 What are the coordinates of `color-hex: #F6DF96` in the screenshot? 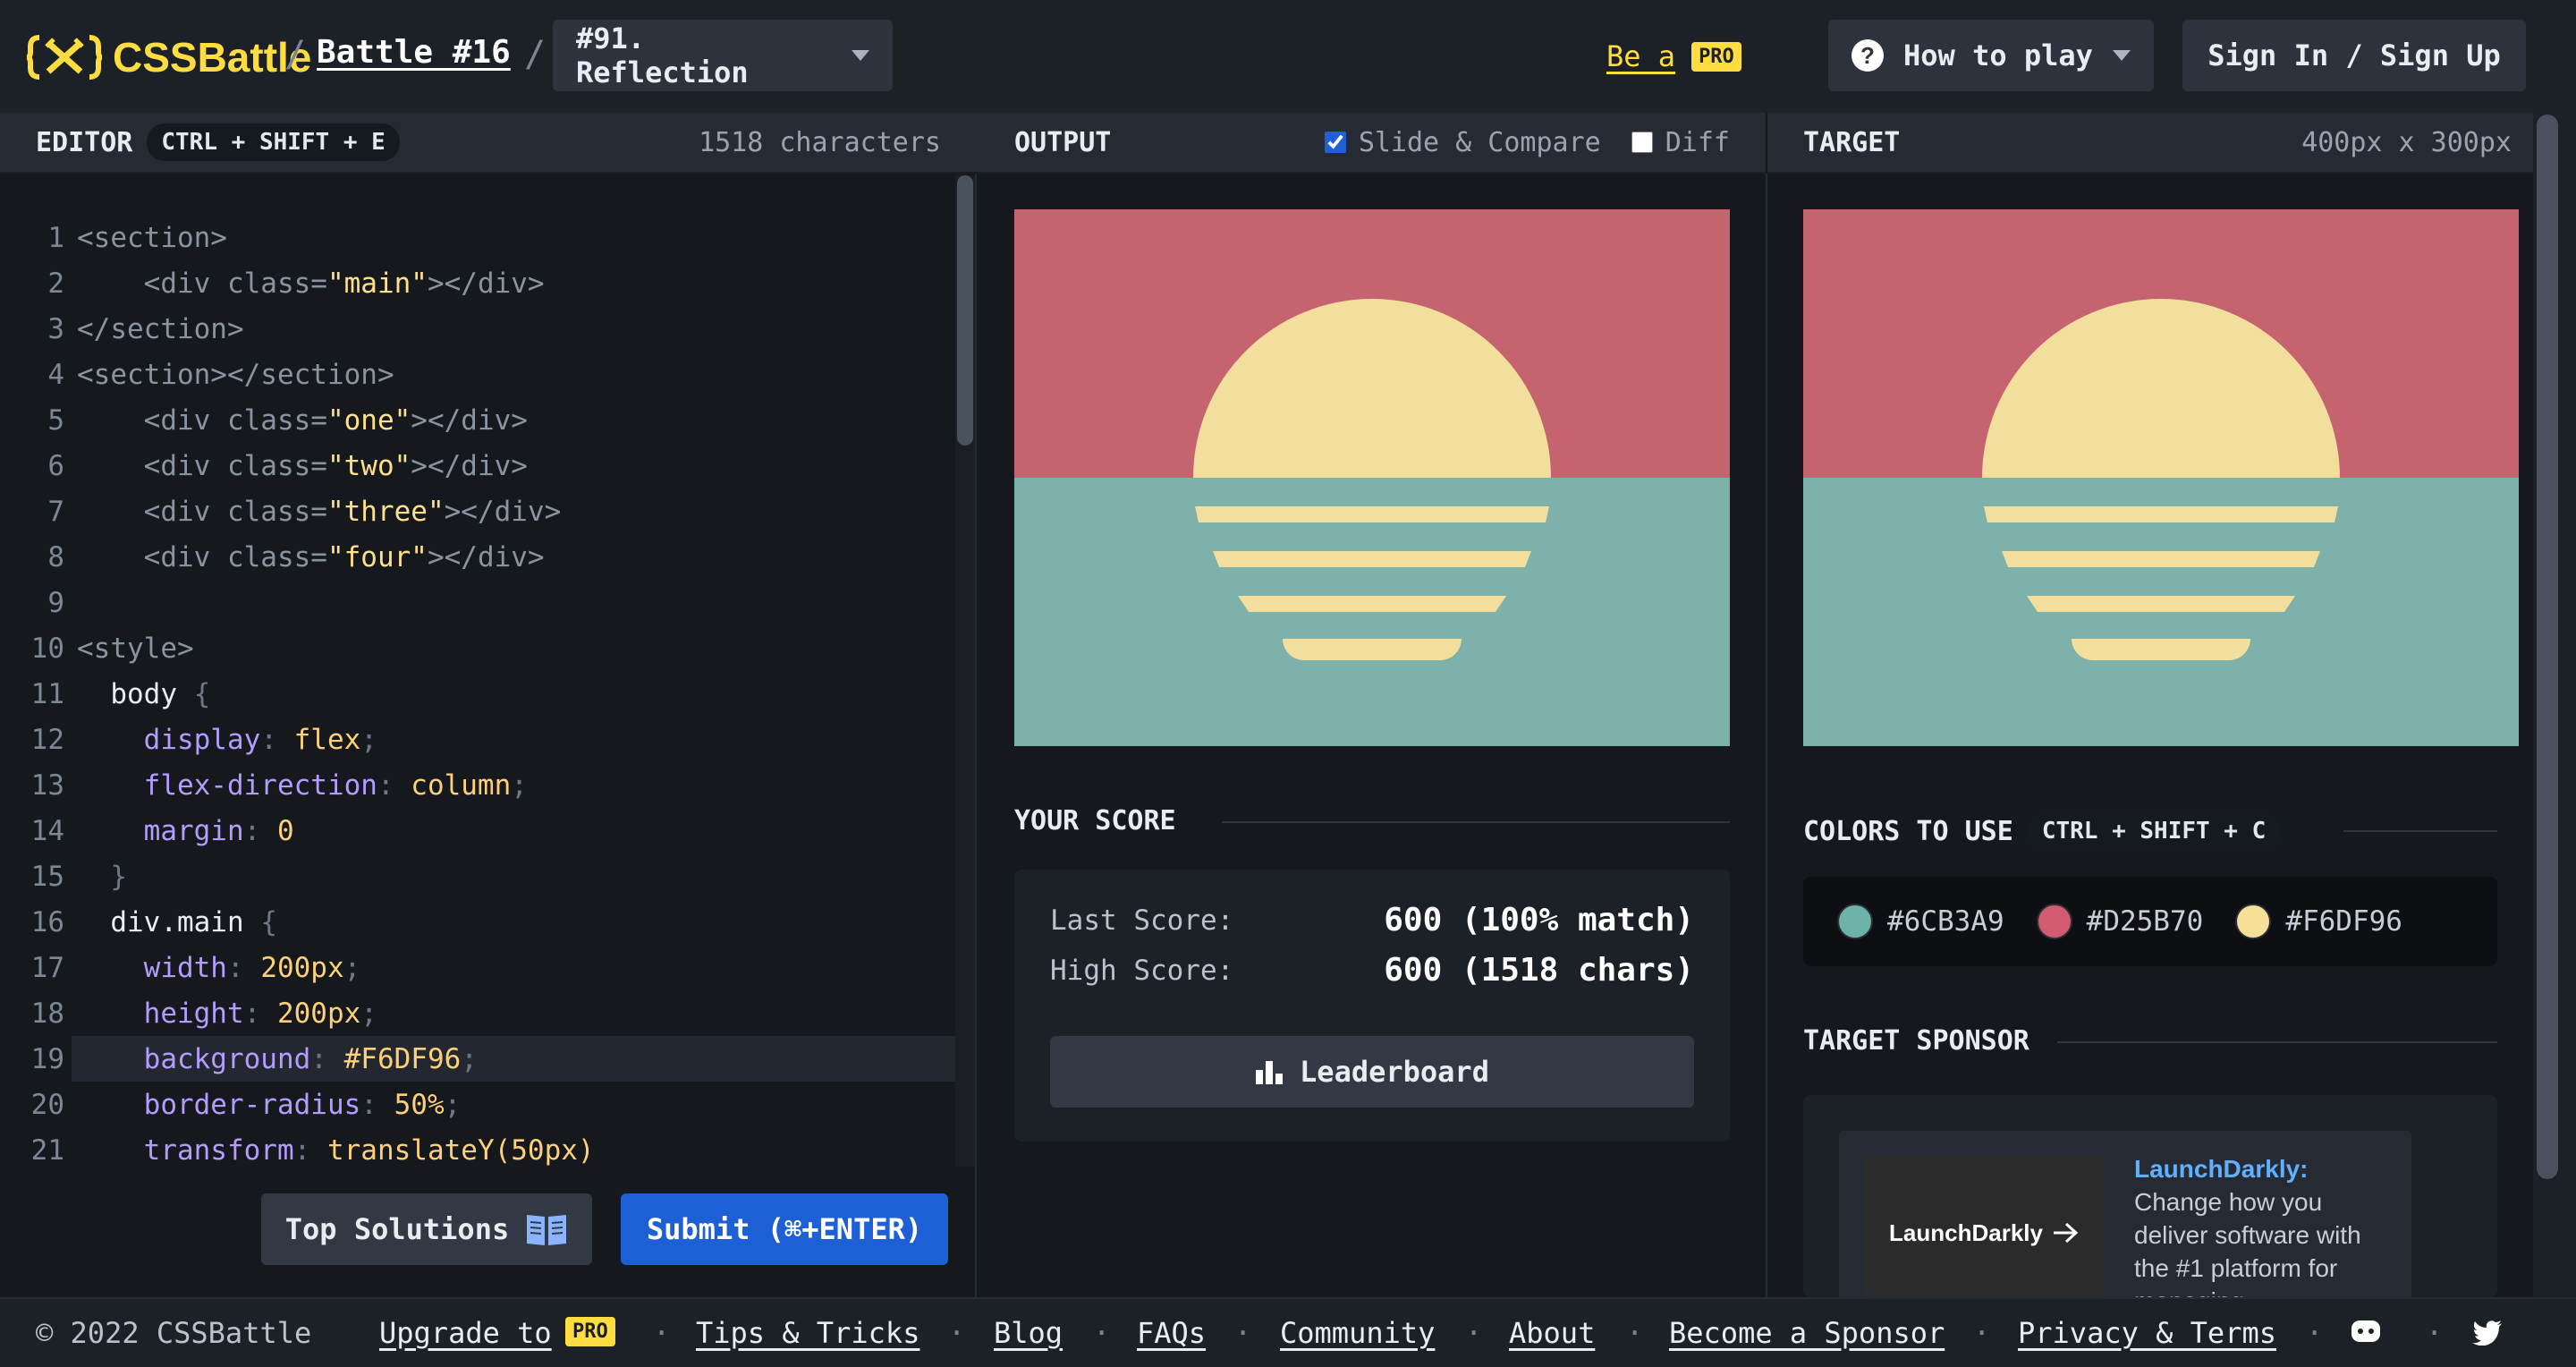 It's located at (2343, 921).